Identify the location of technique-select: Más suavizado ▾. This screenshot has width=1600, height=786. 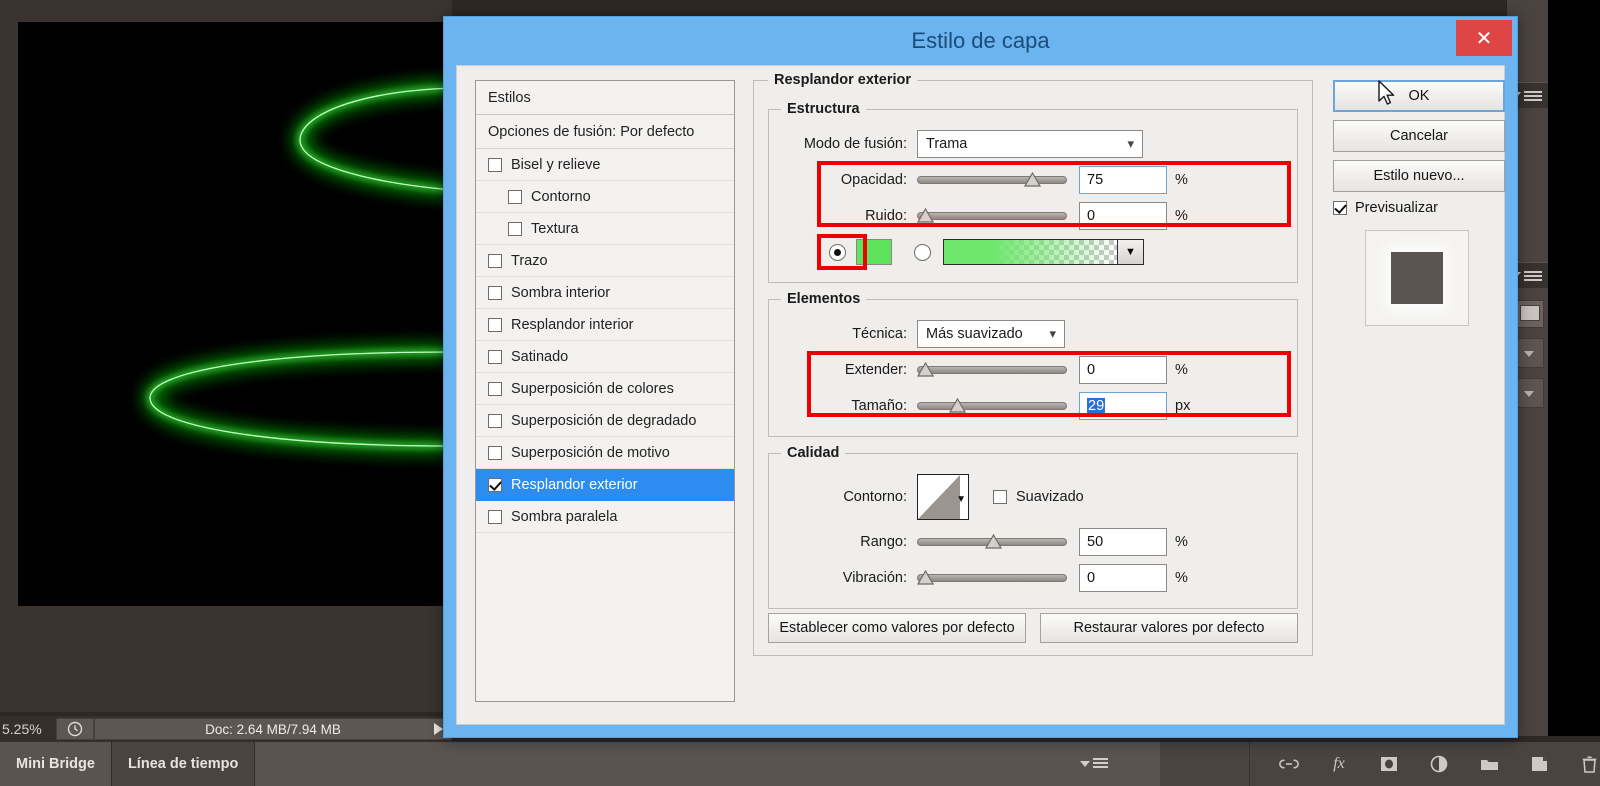
(991, 334).